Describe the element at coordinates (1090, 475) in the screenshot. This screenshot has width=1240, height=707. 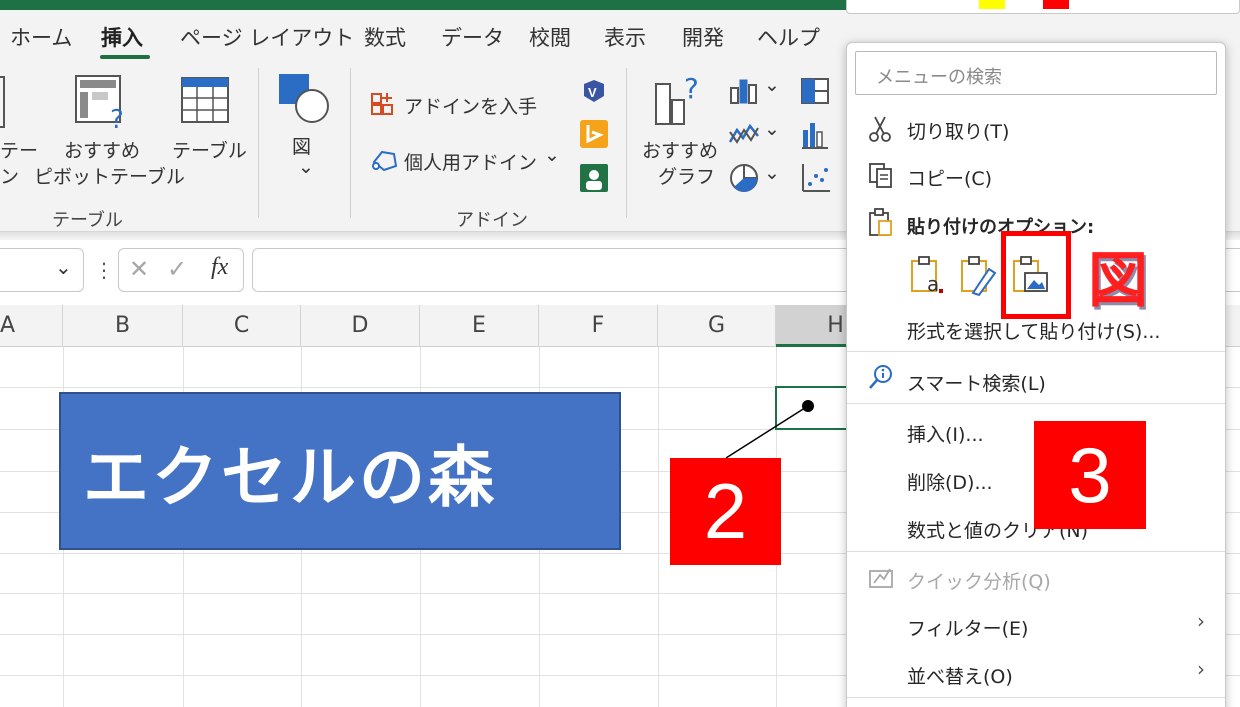
I see `callout-step-3: 3` at that location.